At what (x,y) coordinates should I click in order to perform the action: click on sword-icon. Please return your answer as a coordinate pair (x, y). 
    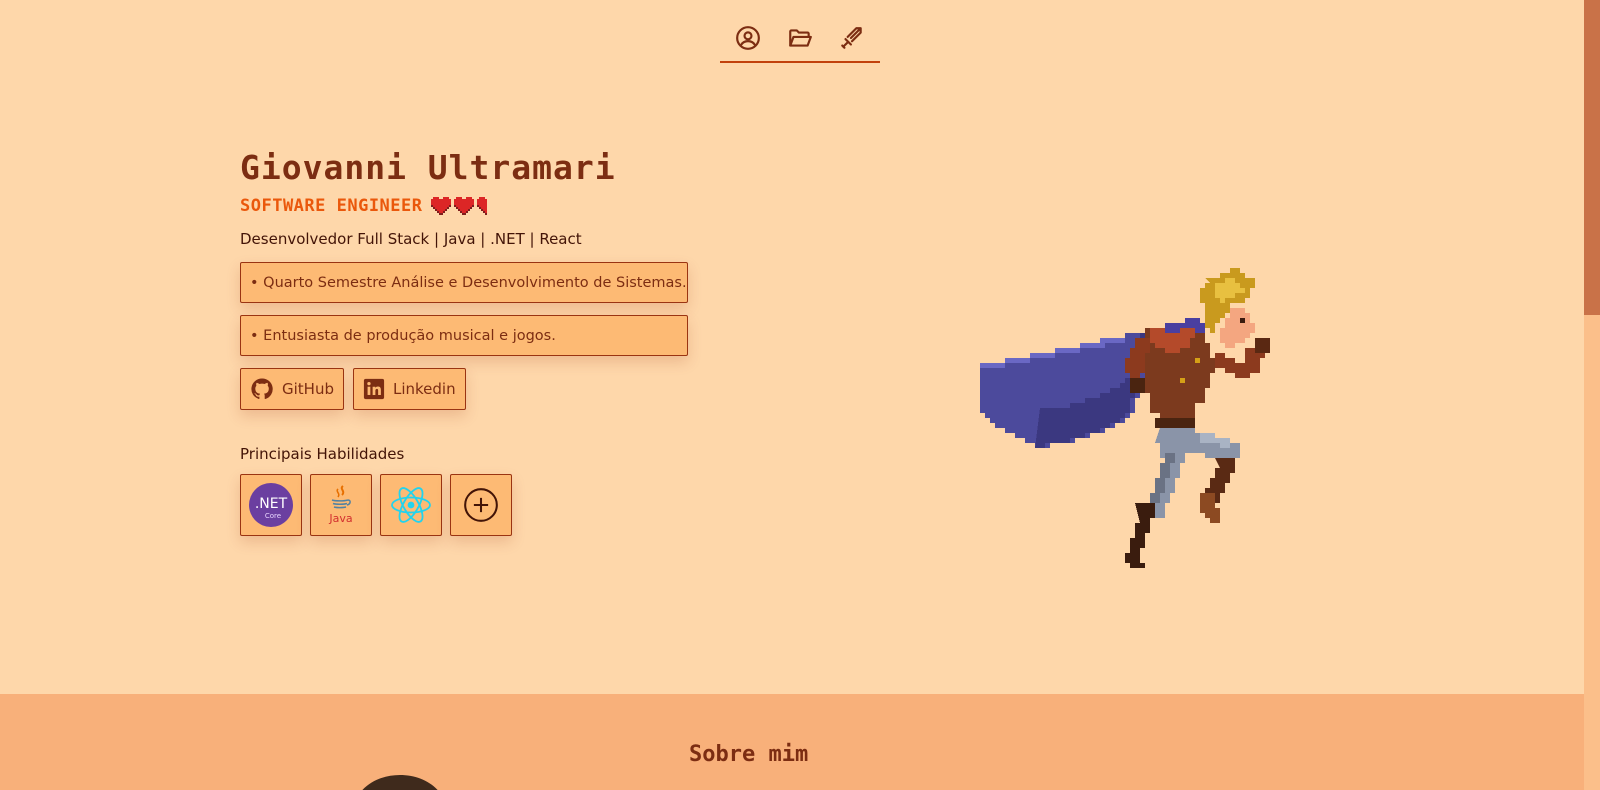
    Looking at the image, I should click on (851, 38).